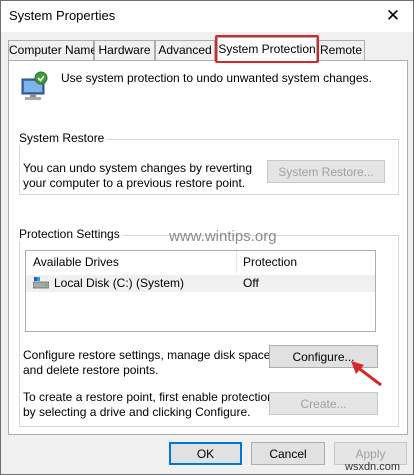 The width and height of the screenshot is (414, 475). I want to click on watermark-text: www.wintips.org, so click(223, 236).